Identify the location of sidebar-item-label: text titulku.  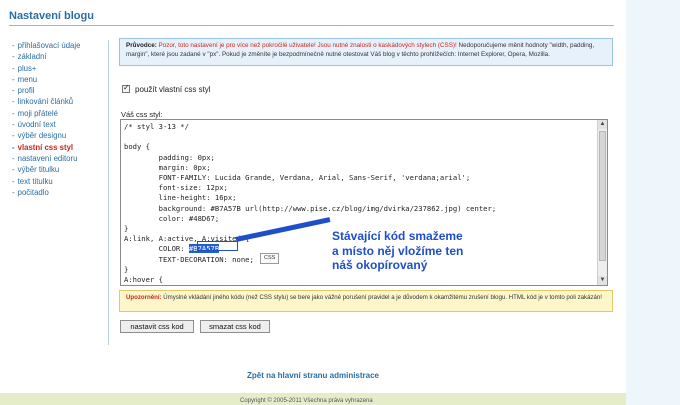
(35, 181).